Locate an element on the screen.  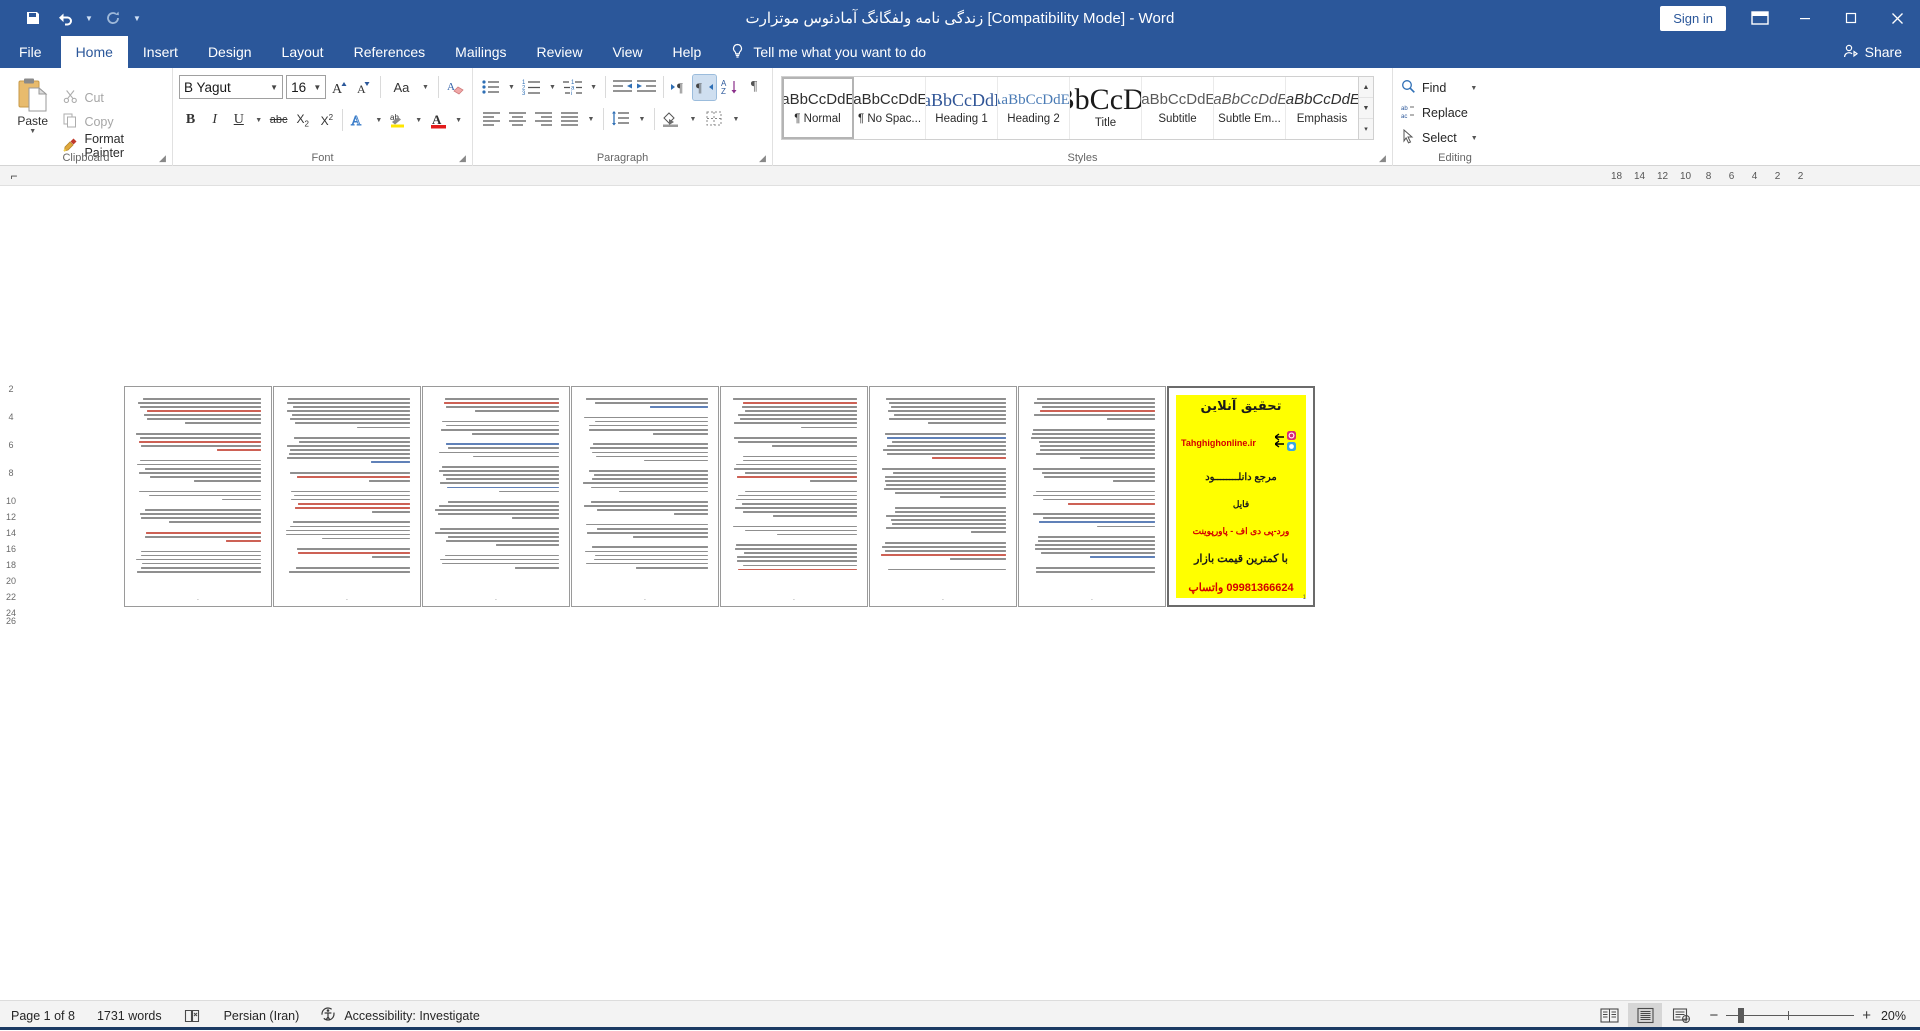
text-effects-dropdown-icon: ▼ is located at coordinates (378, 120).